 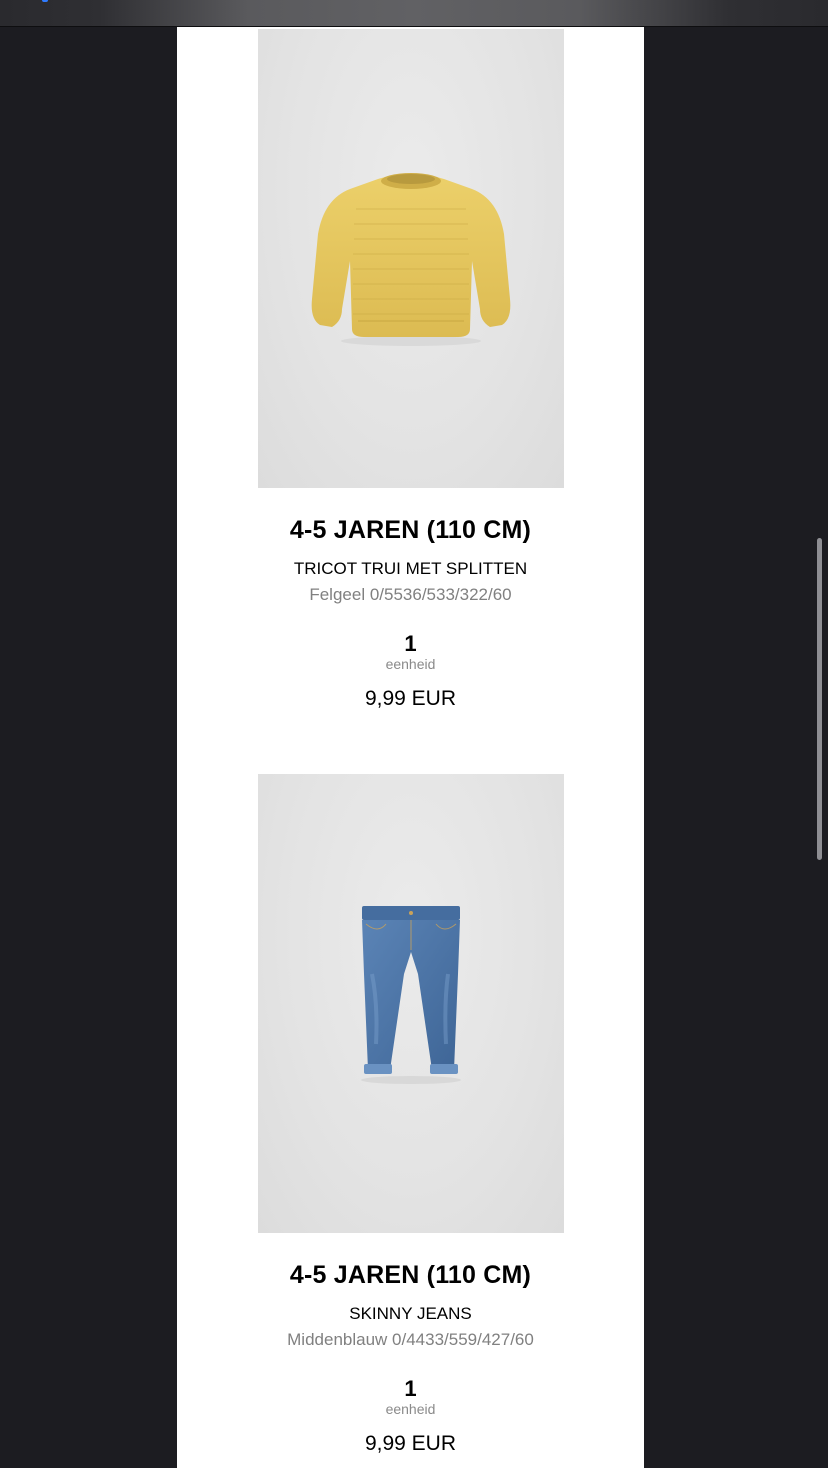 What do you see at coordinates (819, 699) in the screenshot?
I see `scrollbar-thumb` at bounding box center [819, 699].